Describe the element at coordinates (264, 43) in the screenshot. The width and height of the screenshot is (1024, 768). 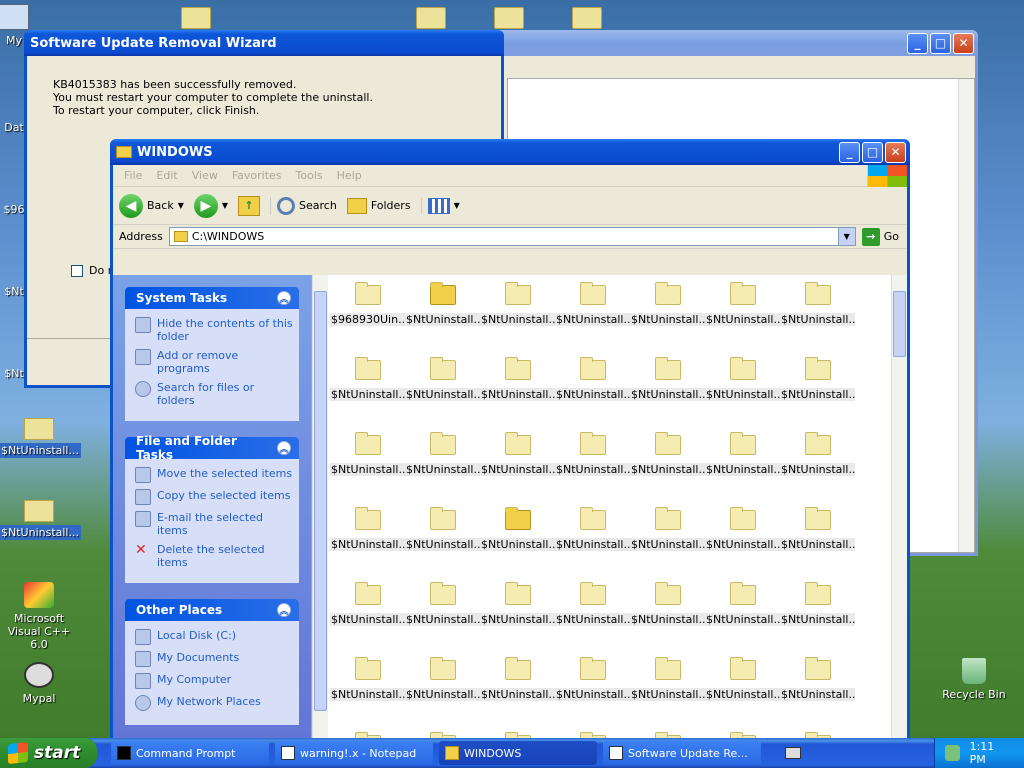
I see `wizard-titlebar: Software Update Removal Wizard` at that location.